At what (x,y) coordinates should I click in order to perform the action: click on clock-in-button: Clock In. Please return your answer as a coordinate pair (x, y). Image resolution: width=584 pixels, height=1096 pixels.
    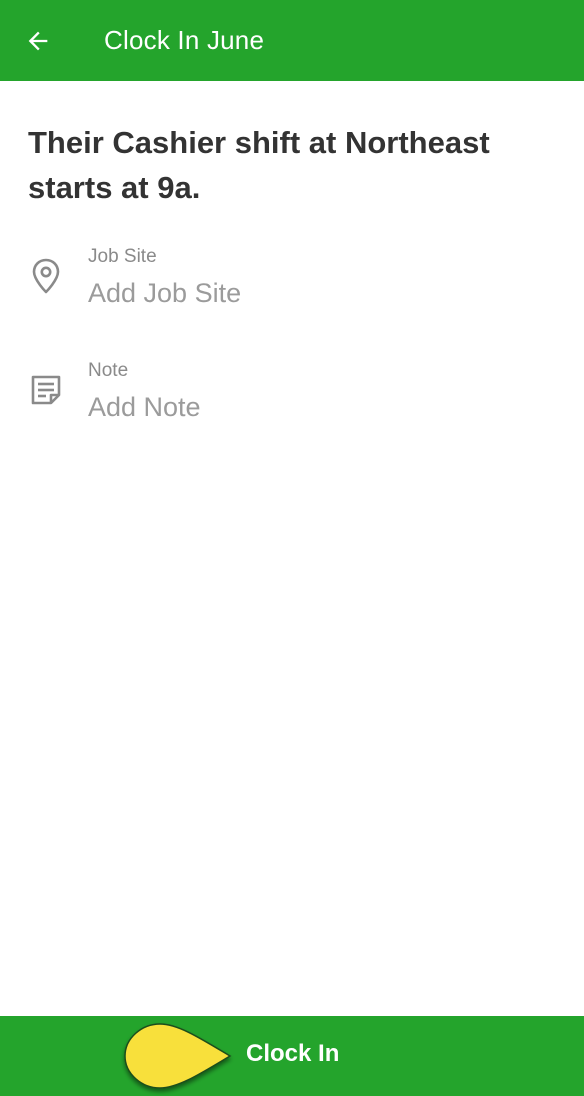
    Looking at the image, I should click on (292, 1056).